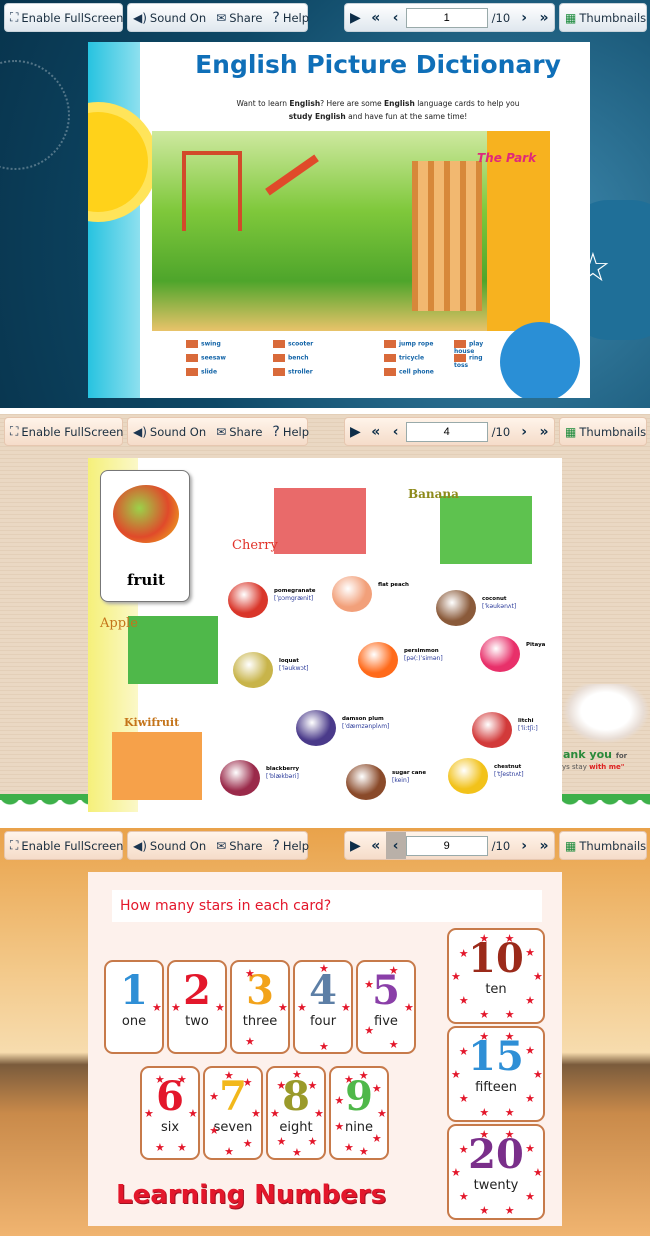 The image size is (650, 1236). What do you see at coordinates (296, 1127) in the screenshot?
I see `card-word: eight` at bounding box center [296, 1127].